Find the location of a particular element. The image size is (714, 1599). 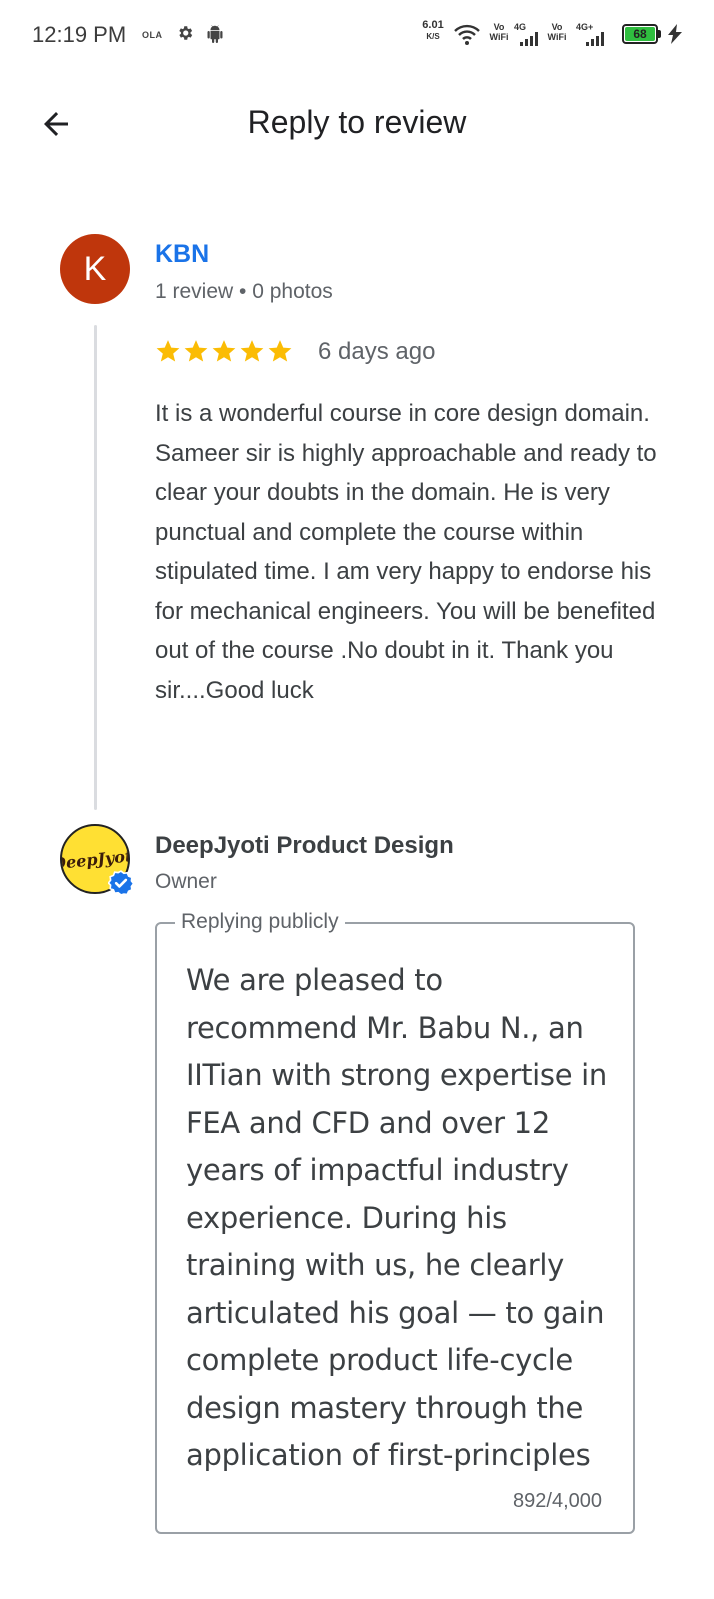

thread-line is located at coordinates (95, 567).